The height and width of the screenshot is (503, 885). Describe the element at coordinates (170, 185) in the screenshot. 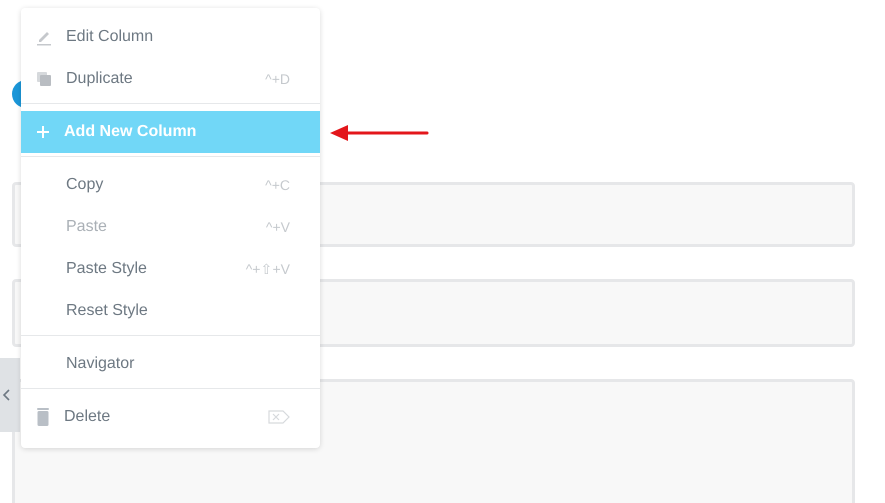

I see `menu-item: Copy ^+C` at that location.